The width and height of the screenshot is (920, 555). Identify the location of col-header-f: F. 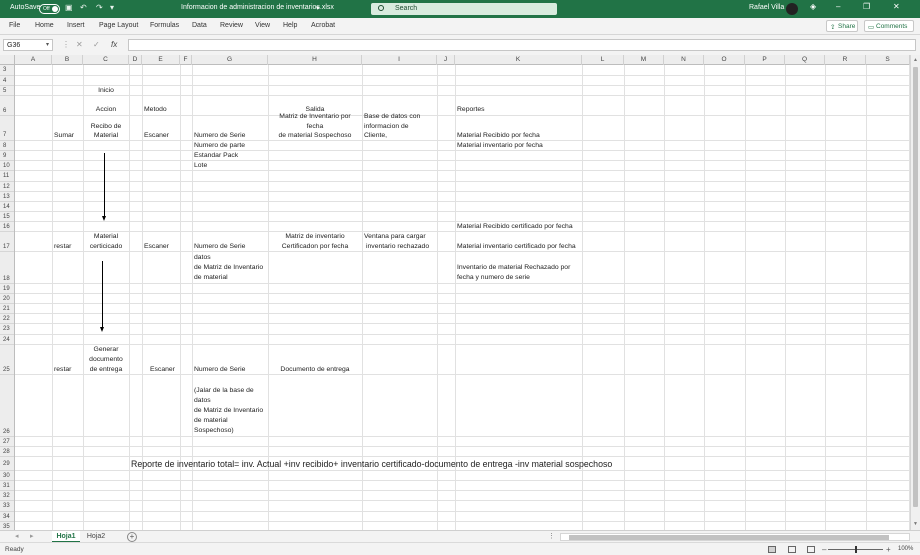
(186, 60).